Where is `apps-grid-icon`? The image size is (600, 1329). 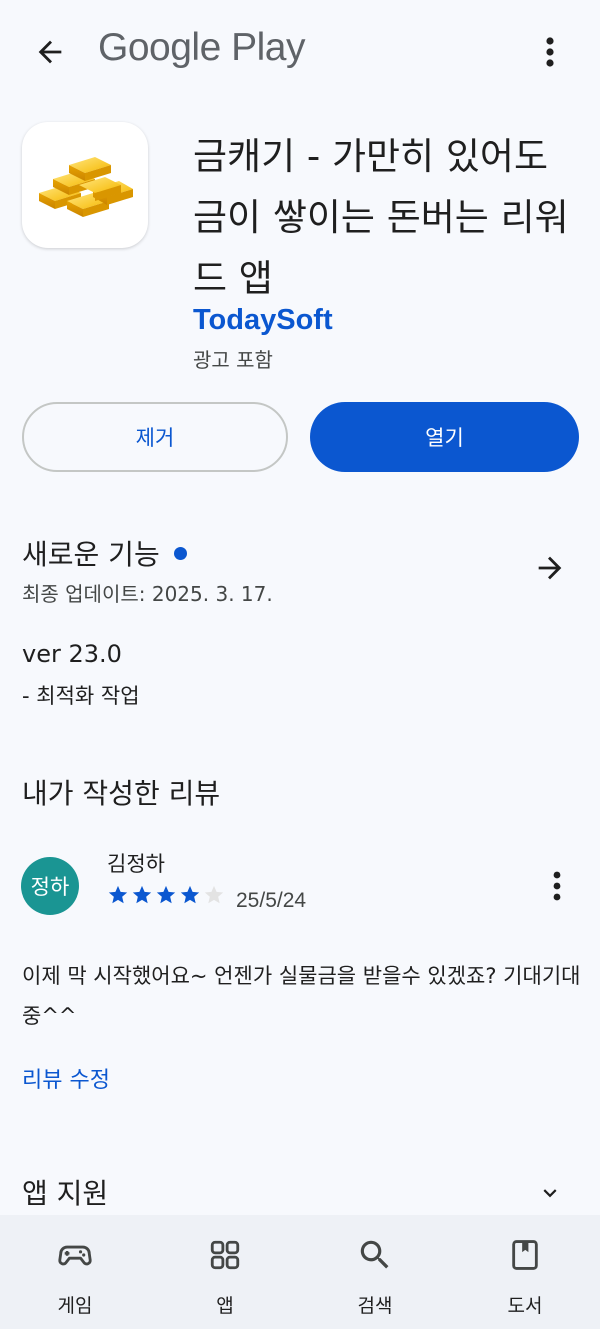 apps-grid-icon is located at coordinates (225, 1255).